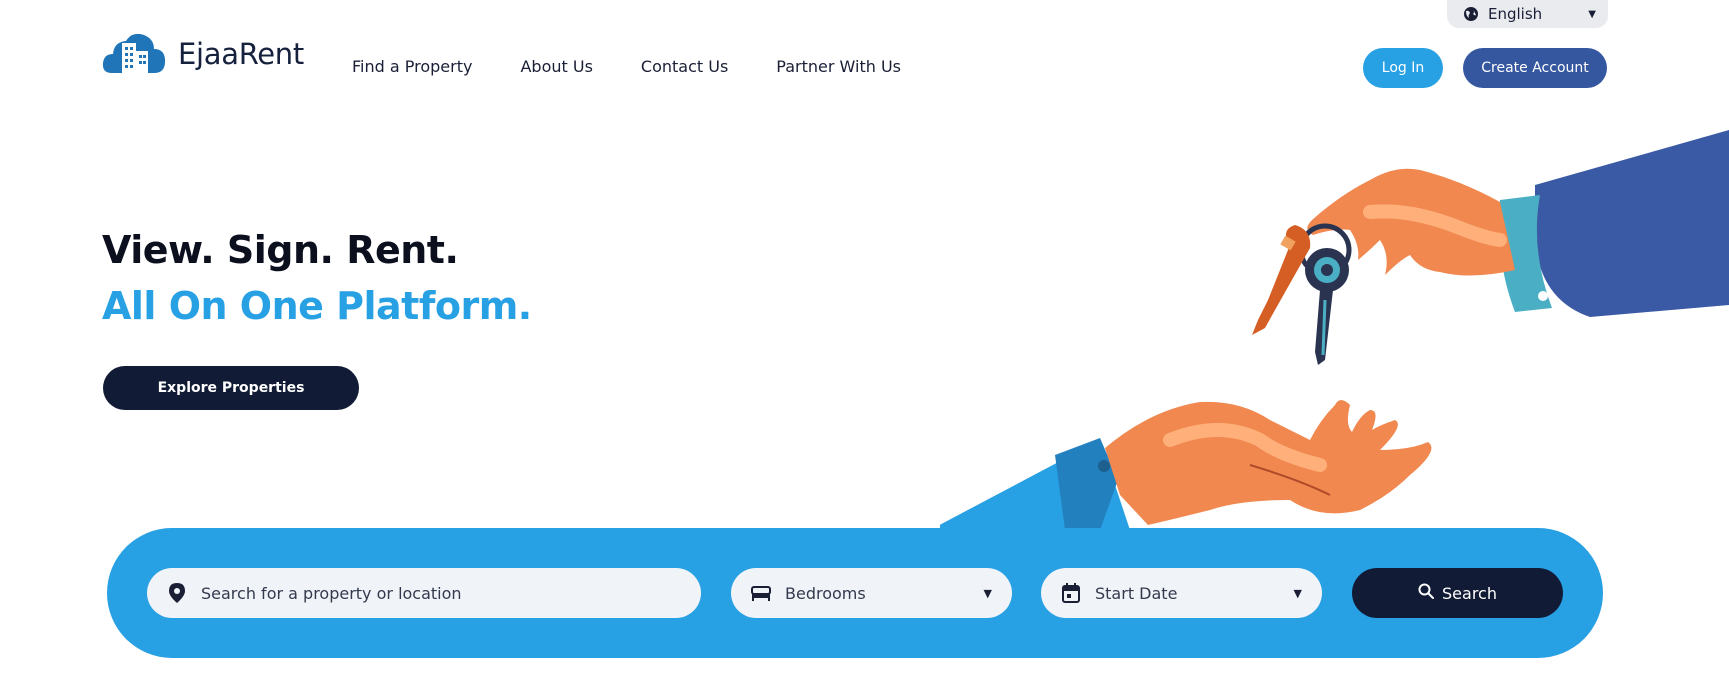 The width and height of the screenshot is (1729, 694). Describe the element at coordinates (761, 593) in the screenshot. I see `bed-icon` at that location.